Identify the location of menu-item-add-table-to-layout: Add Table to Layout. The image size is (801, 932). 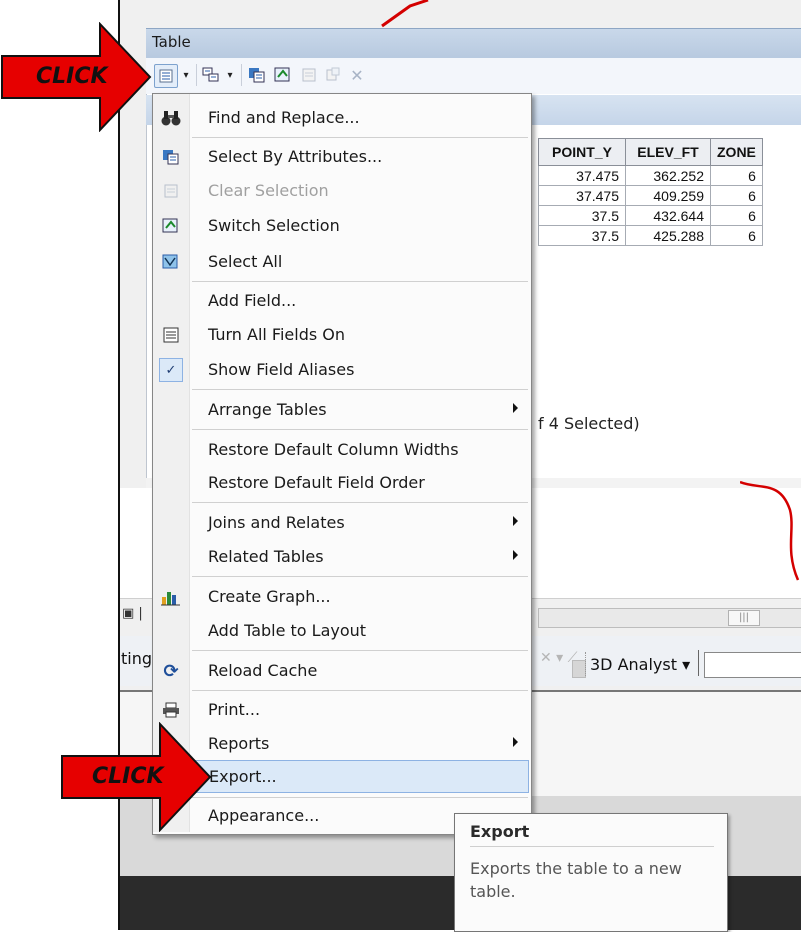
(341, 631).